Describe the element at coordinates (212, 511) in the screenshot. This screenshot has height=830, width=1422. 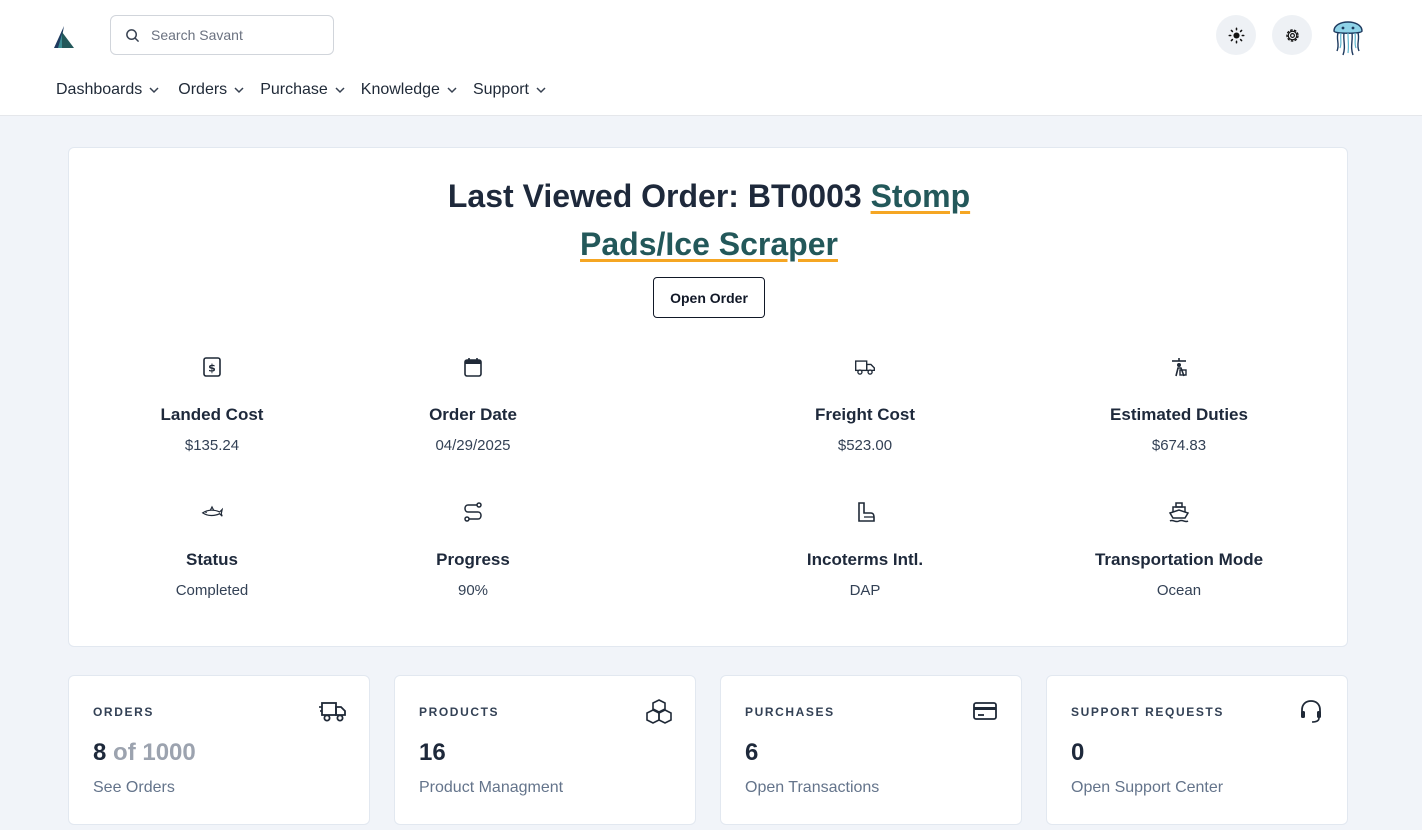
I see `shark-icon` at that location.